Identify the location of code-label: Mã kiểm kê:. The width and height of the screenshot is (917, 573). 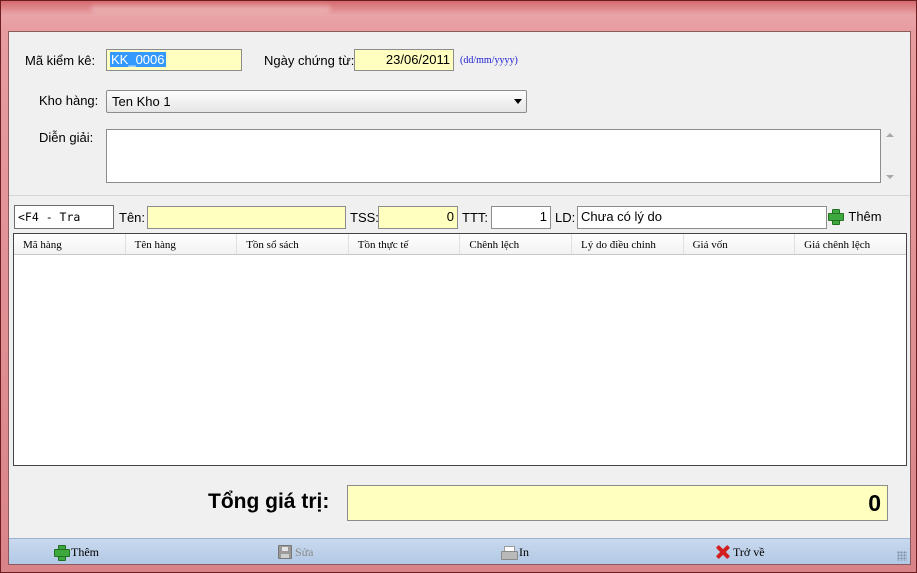
(60, 60).